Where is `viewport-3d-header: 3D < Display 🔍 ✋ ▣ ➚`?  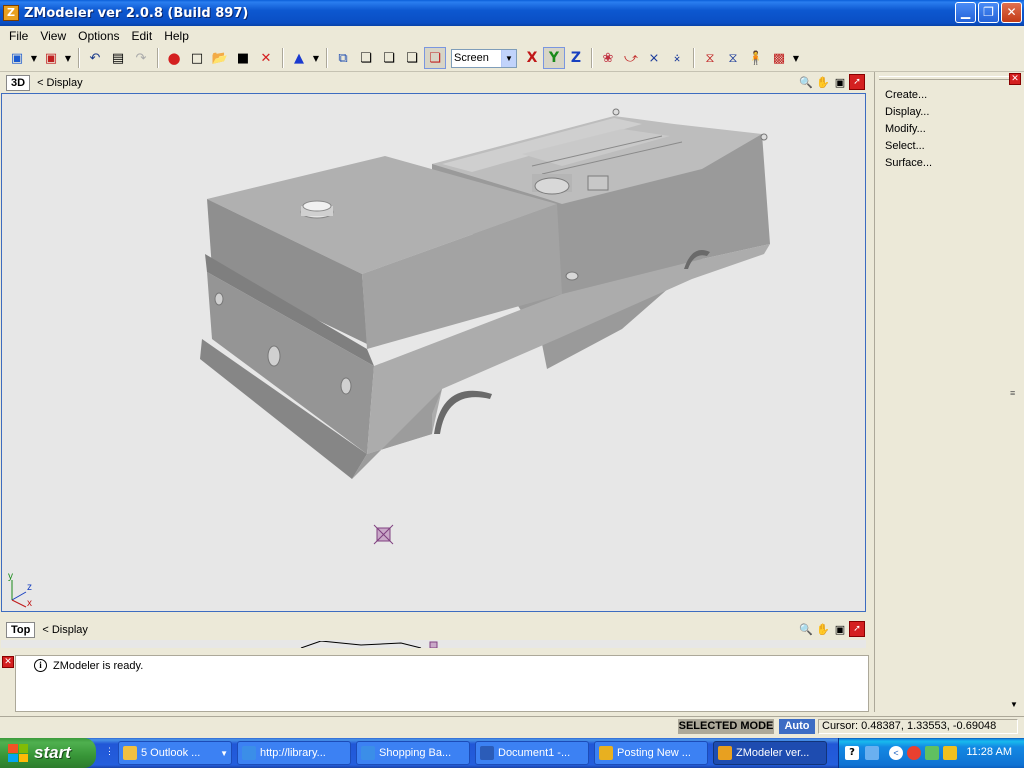
viewport-3d-header: 3D < Display 🔍 ✋ ▣ ➚ is located at coordinates (434, 82).